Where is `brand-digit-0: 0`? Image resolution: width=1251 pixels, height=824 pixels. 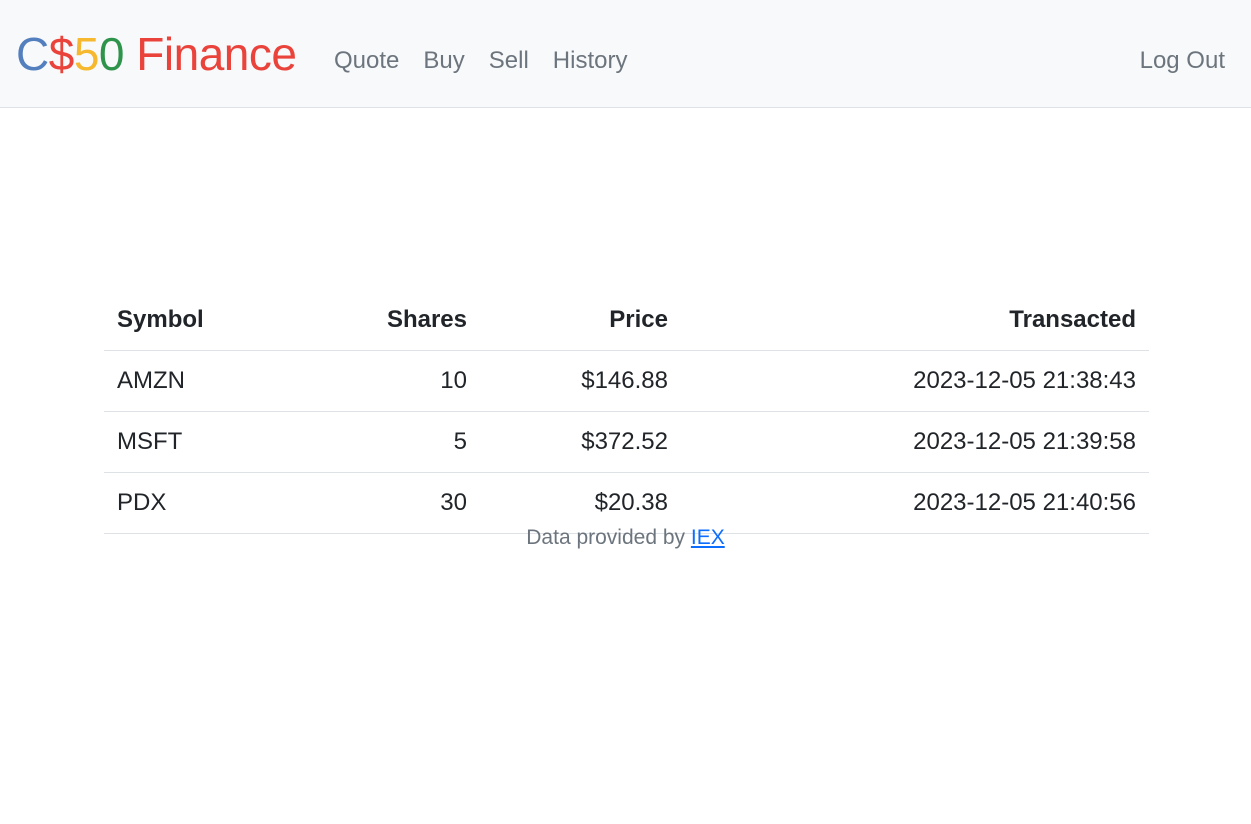 brand-digit-0: 0 is located at coordinates (111, 54).